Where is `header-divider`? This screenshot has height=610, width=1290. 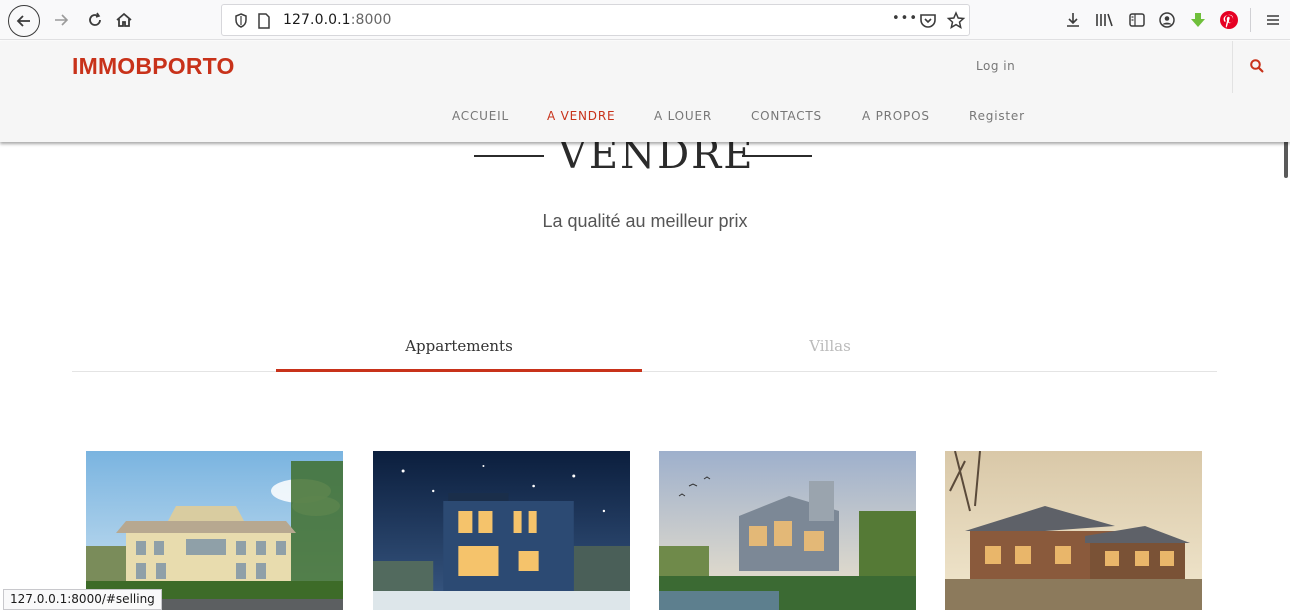 header-divider is located at coordinates (1232, 67).